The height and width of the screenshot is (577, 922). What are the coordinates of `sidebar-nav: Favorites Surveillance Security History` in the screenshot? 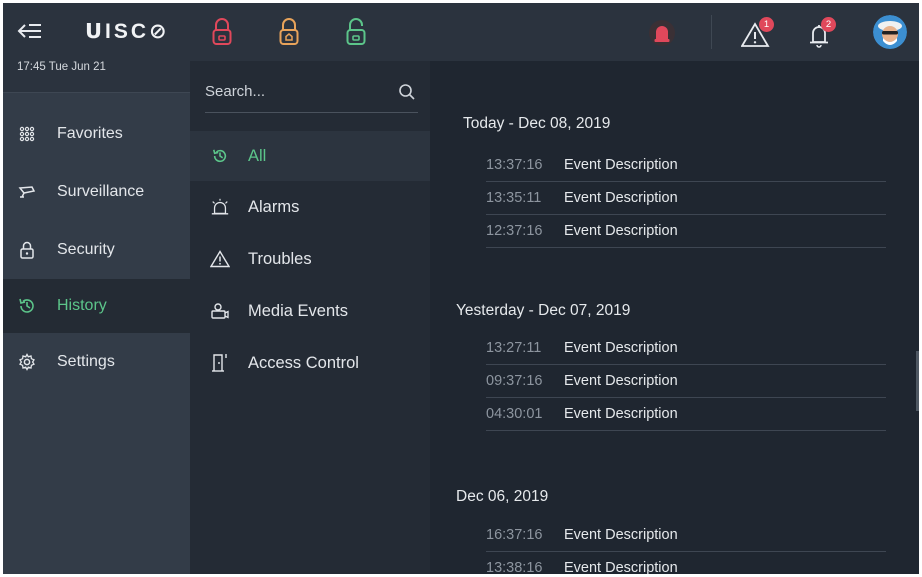 It's located at (96, 248).